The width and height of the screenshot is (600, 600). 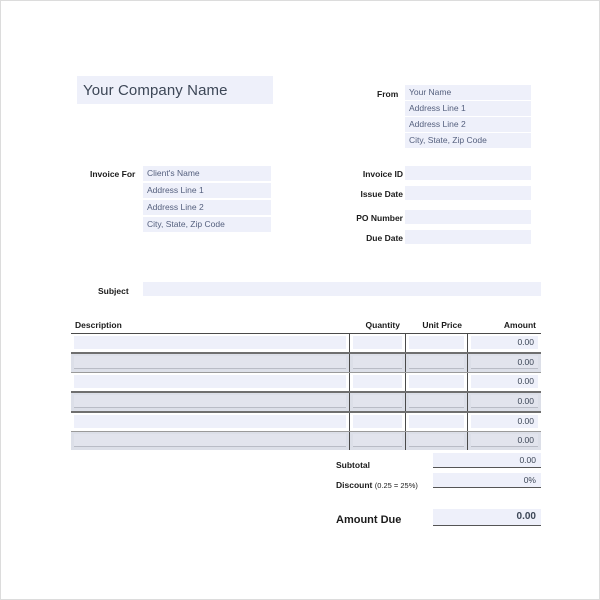 What do you see at coordinates (113, 174) in the screenshot?
I see `invoice-for-label: Invoice For` at bounding box center [113, 174].